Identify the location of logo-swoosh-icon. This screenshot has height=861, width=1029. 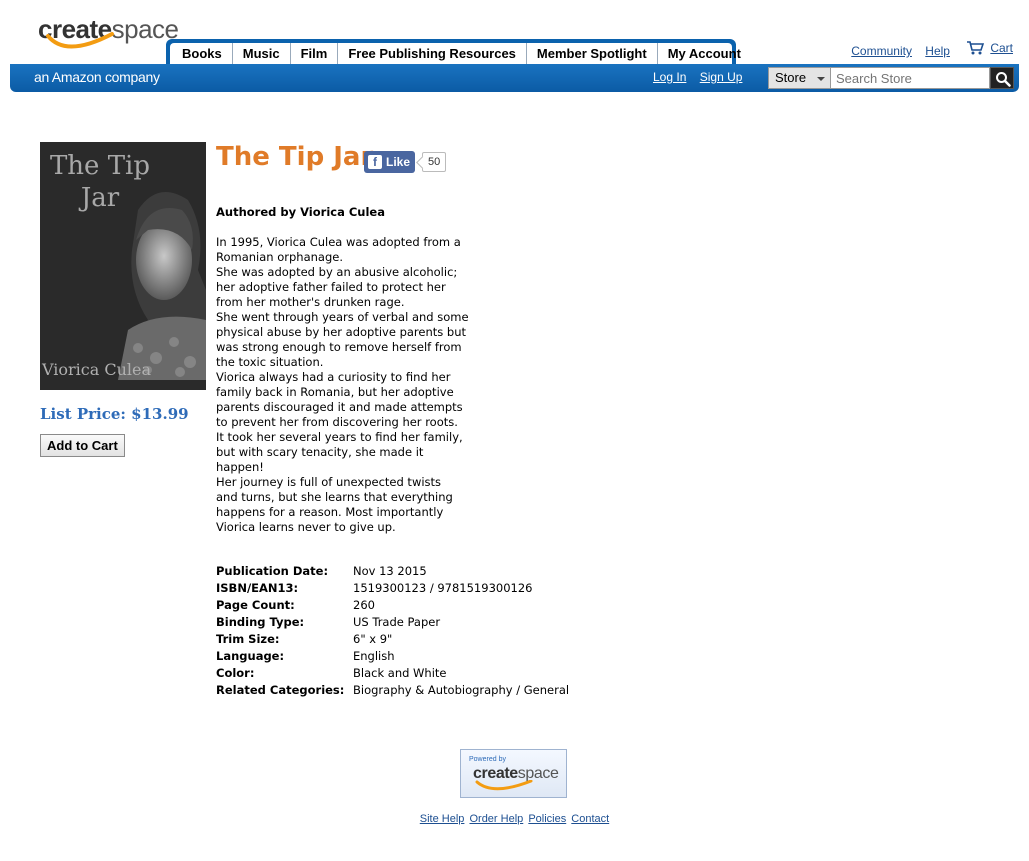
(80, 40).